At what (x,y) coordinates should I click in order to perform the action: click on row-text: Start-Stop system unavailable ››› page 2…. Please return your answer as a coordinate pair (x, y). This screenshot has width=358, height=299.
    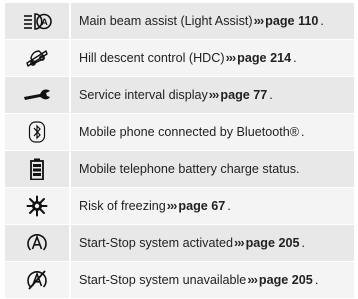
    Looking at the image, I should click on (212, 280).